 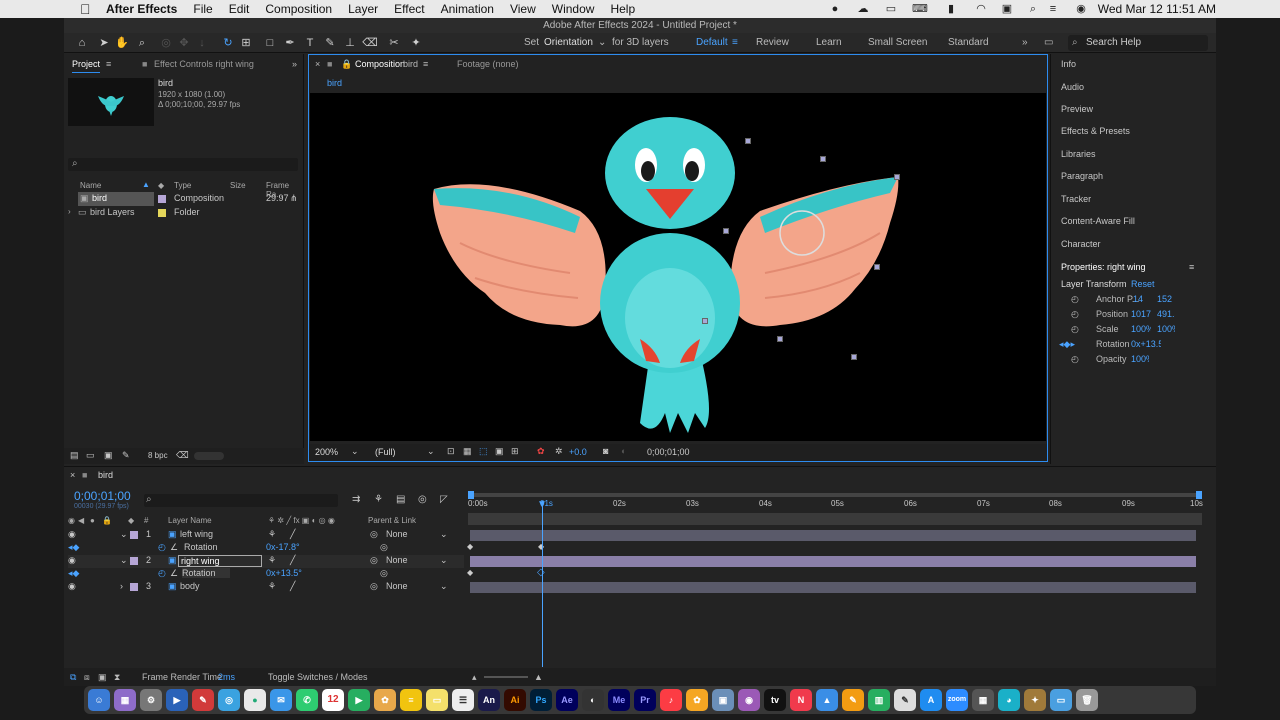 What do you see at coordinates (1078, 154) in the screenshot?
I see `panel-libraries: Libraries` at bounding box center [1078, 154].